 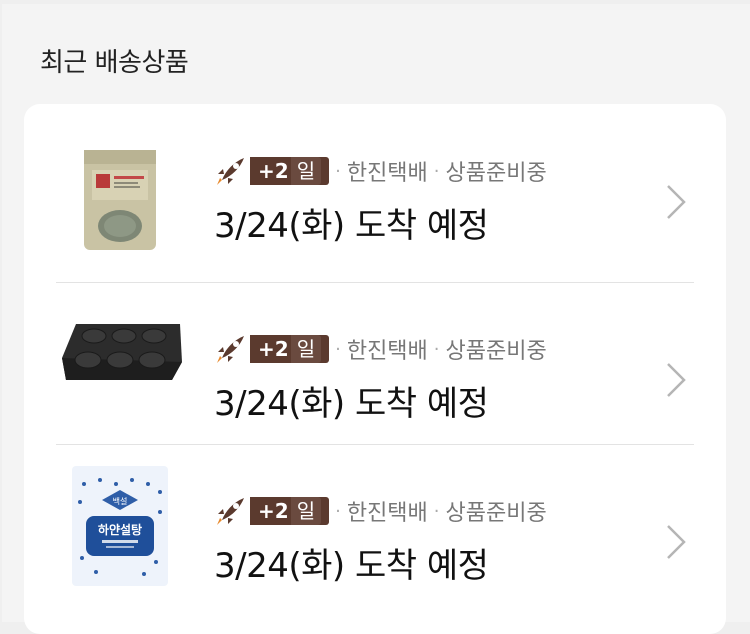 What do you see at coordinates (120, 529) in the screenshot?
I see `product-name-text: 하얀설탕` at bounding box center [120, 529].